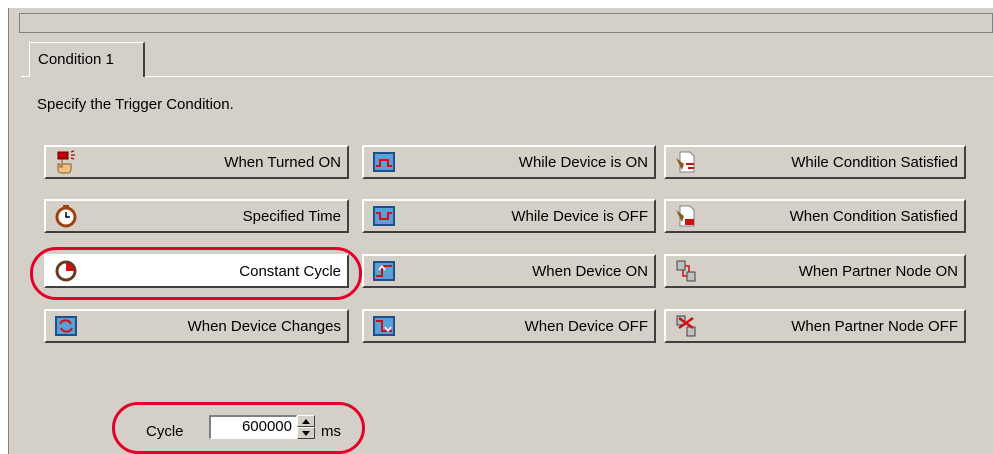  I want to click on when-condition-satisfied-button: When Condition Satisfied, so click(815, 216).